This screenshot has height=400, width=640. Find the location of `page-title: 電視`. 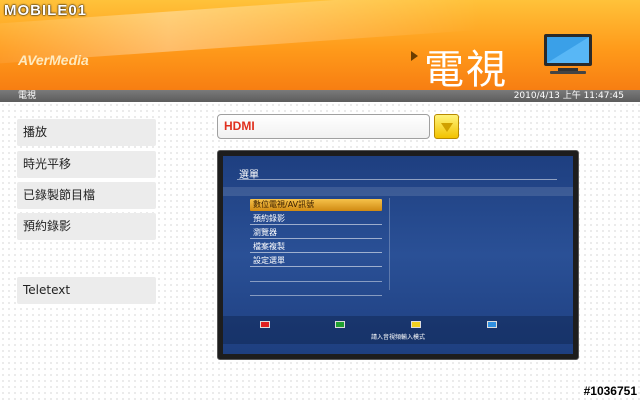

page-title: 電視 is located at coordinates (466, 68).